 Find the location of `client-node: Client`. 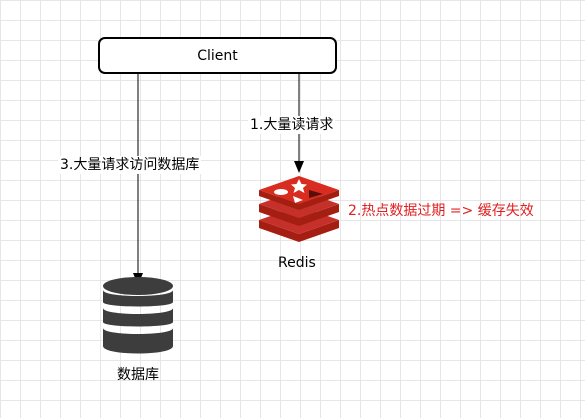

client-node: Client is located at coordinates (217, 55).